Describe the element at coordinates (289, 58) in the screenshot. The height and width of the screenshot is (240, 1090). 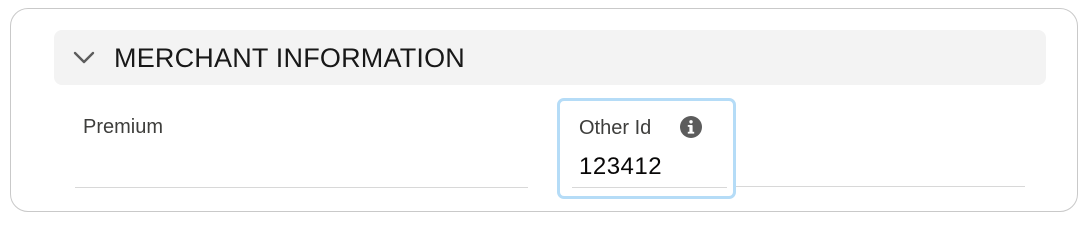
I see `section-title: MERCHANT INFORMATION` at that location.